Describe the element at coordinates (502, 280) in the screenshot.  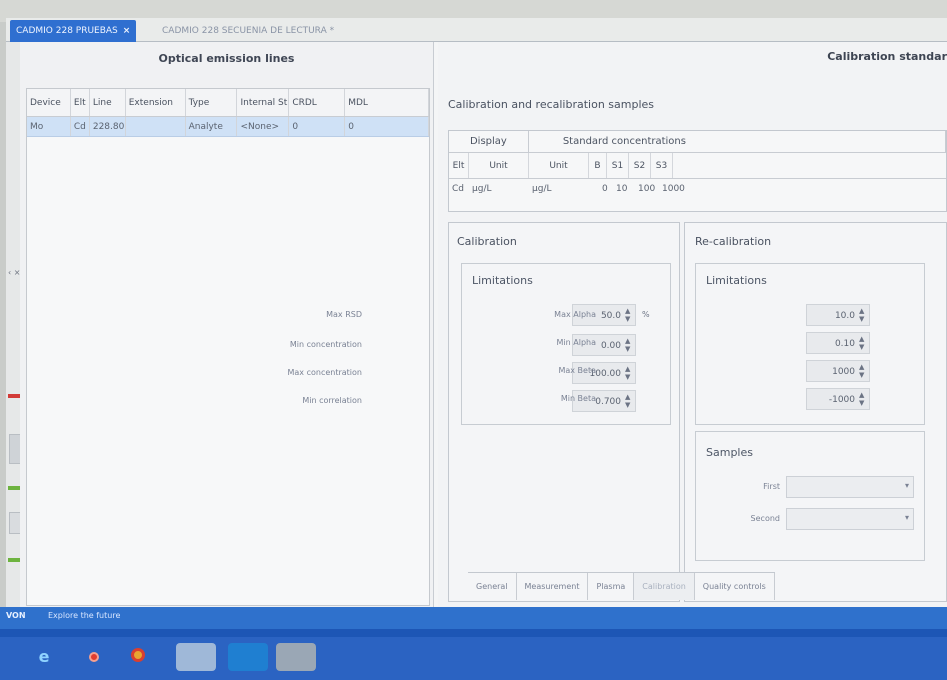
I see `calibration-limitations-title: Limitations` at that location.